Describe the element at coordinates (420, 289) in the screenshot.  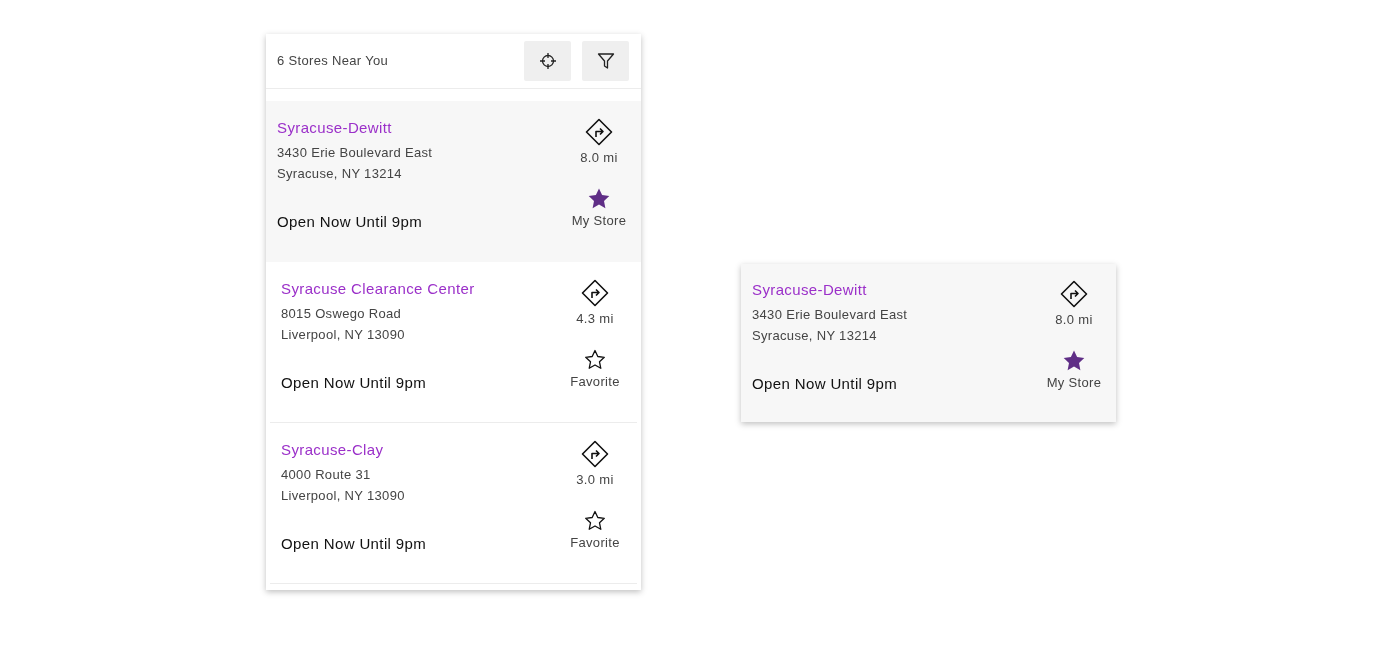
I see `store-name-link: Syracuse Clearance Center` at that location.